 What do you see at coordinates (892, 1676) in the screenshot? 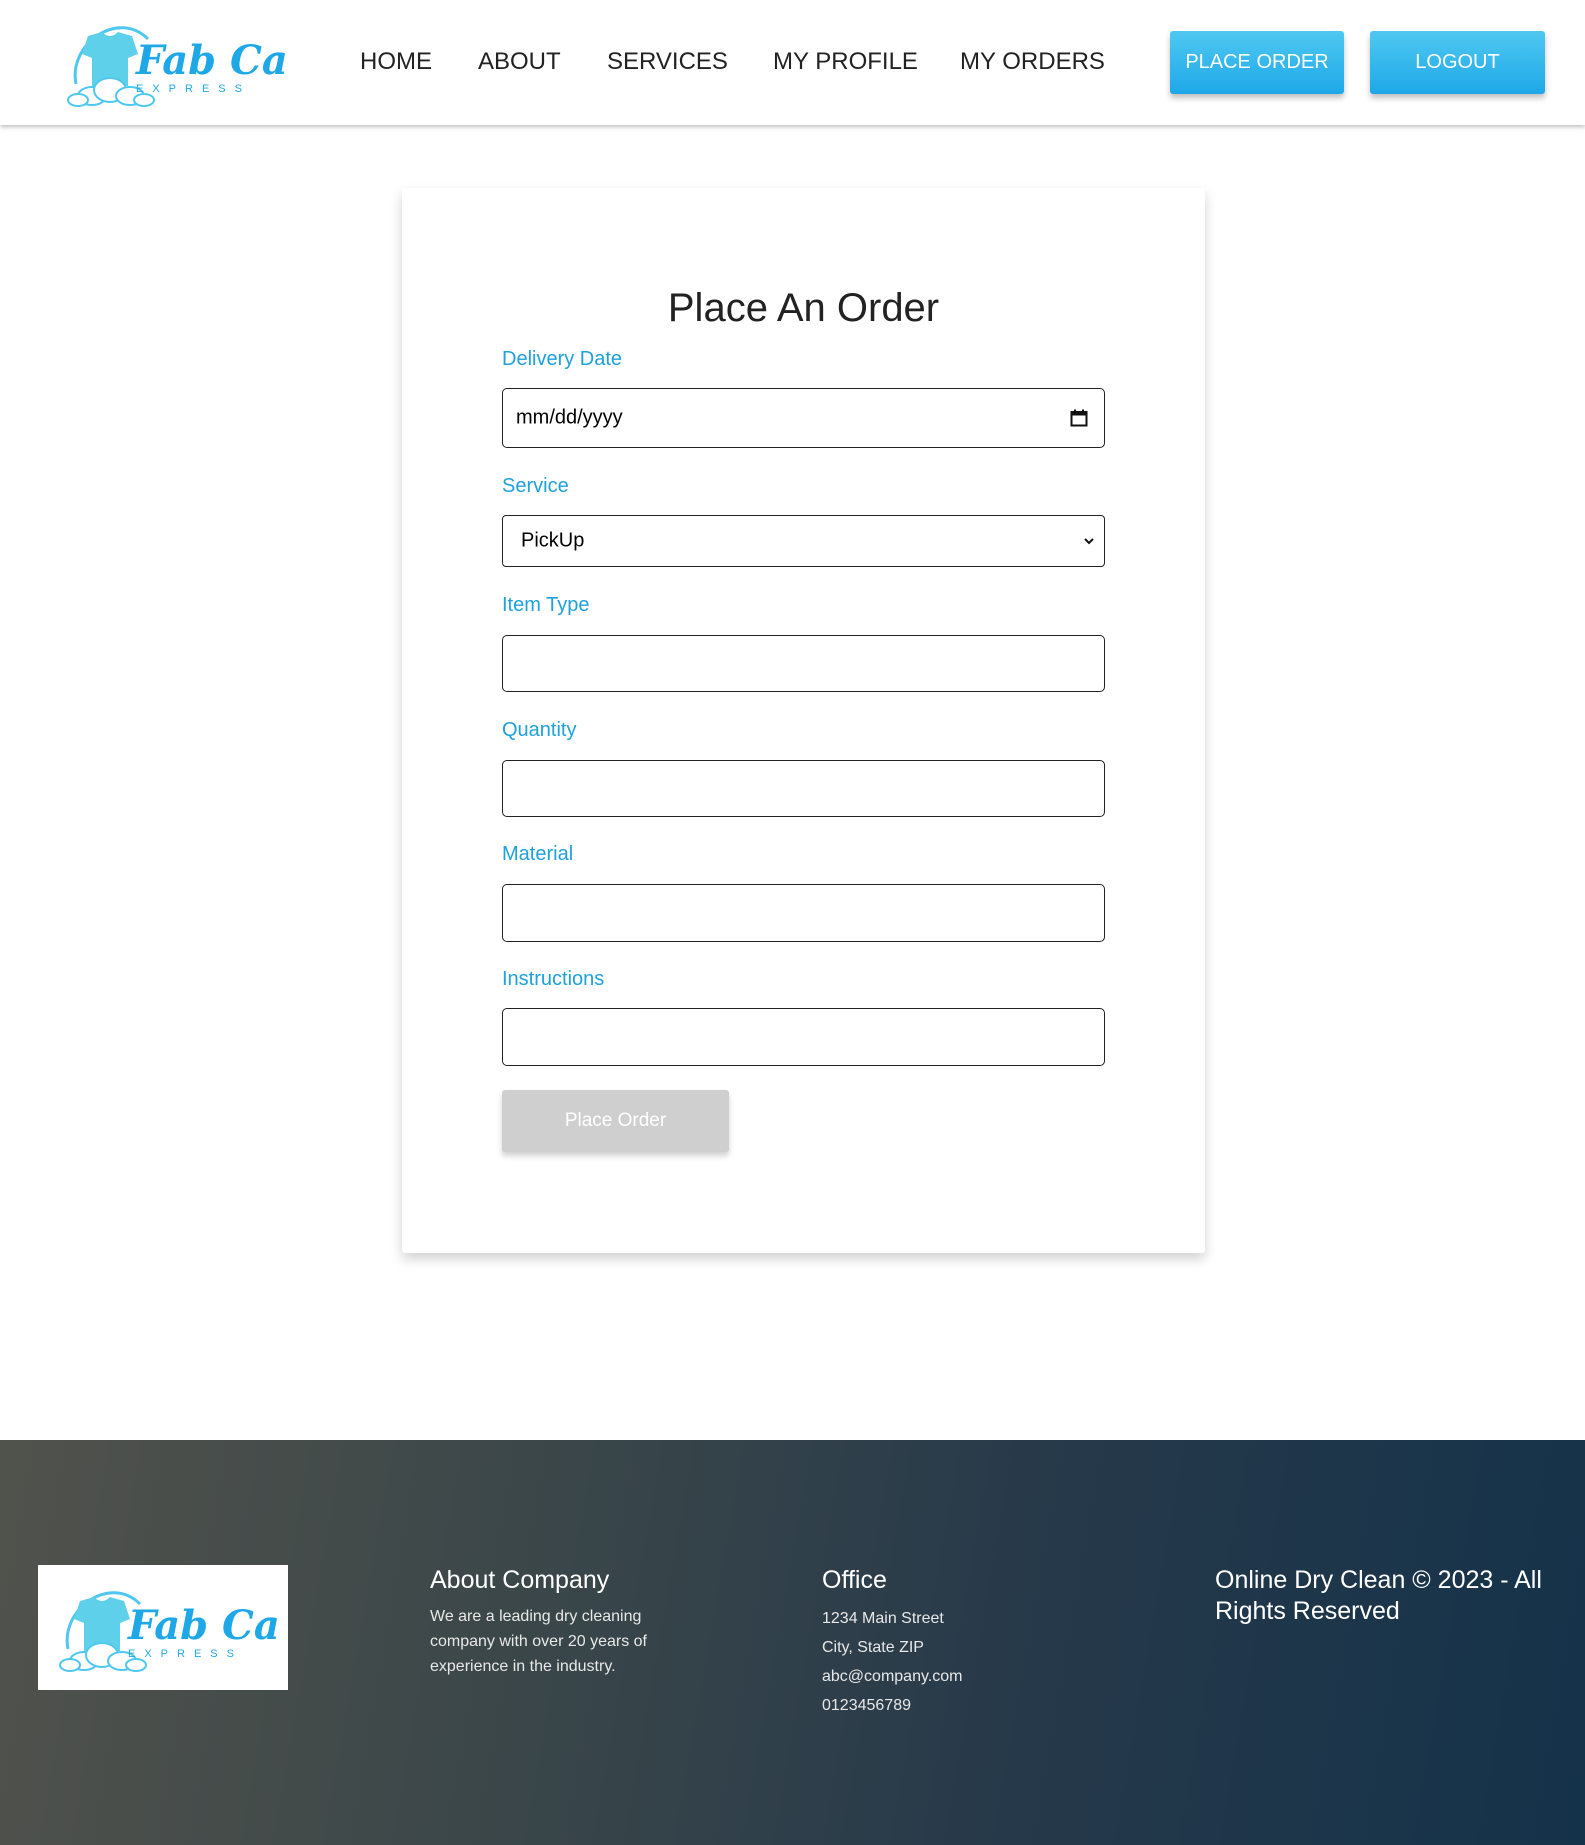
I see `office-email: abc@company.com` at bounding box center [892, 1676].